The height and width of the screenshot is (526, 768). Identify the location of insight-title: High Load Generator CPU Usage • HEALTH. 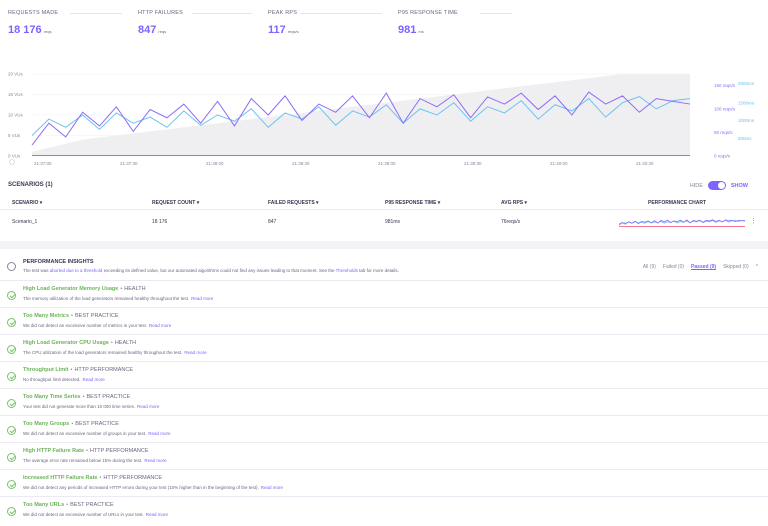
(79, 343).